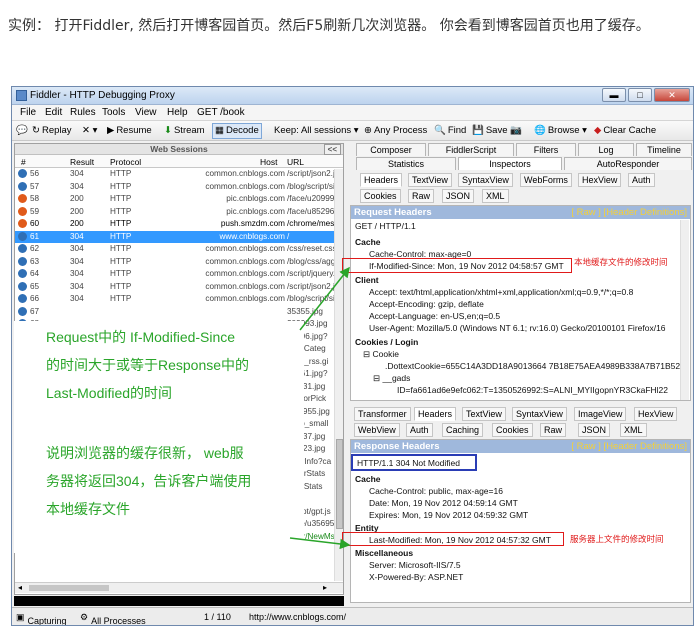  I want to click on menu-view: View, so click(146, 112).